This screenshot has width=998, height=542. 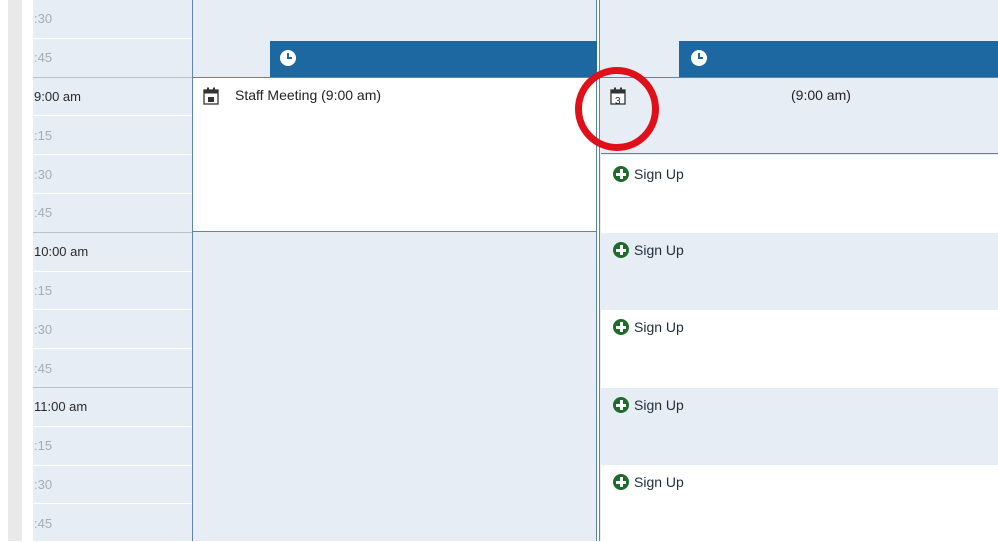 I want to click on signup-slot-1: Sign Up, so click(x=799, y=194).